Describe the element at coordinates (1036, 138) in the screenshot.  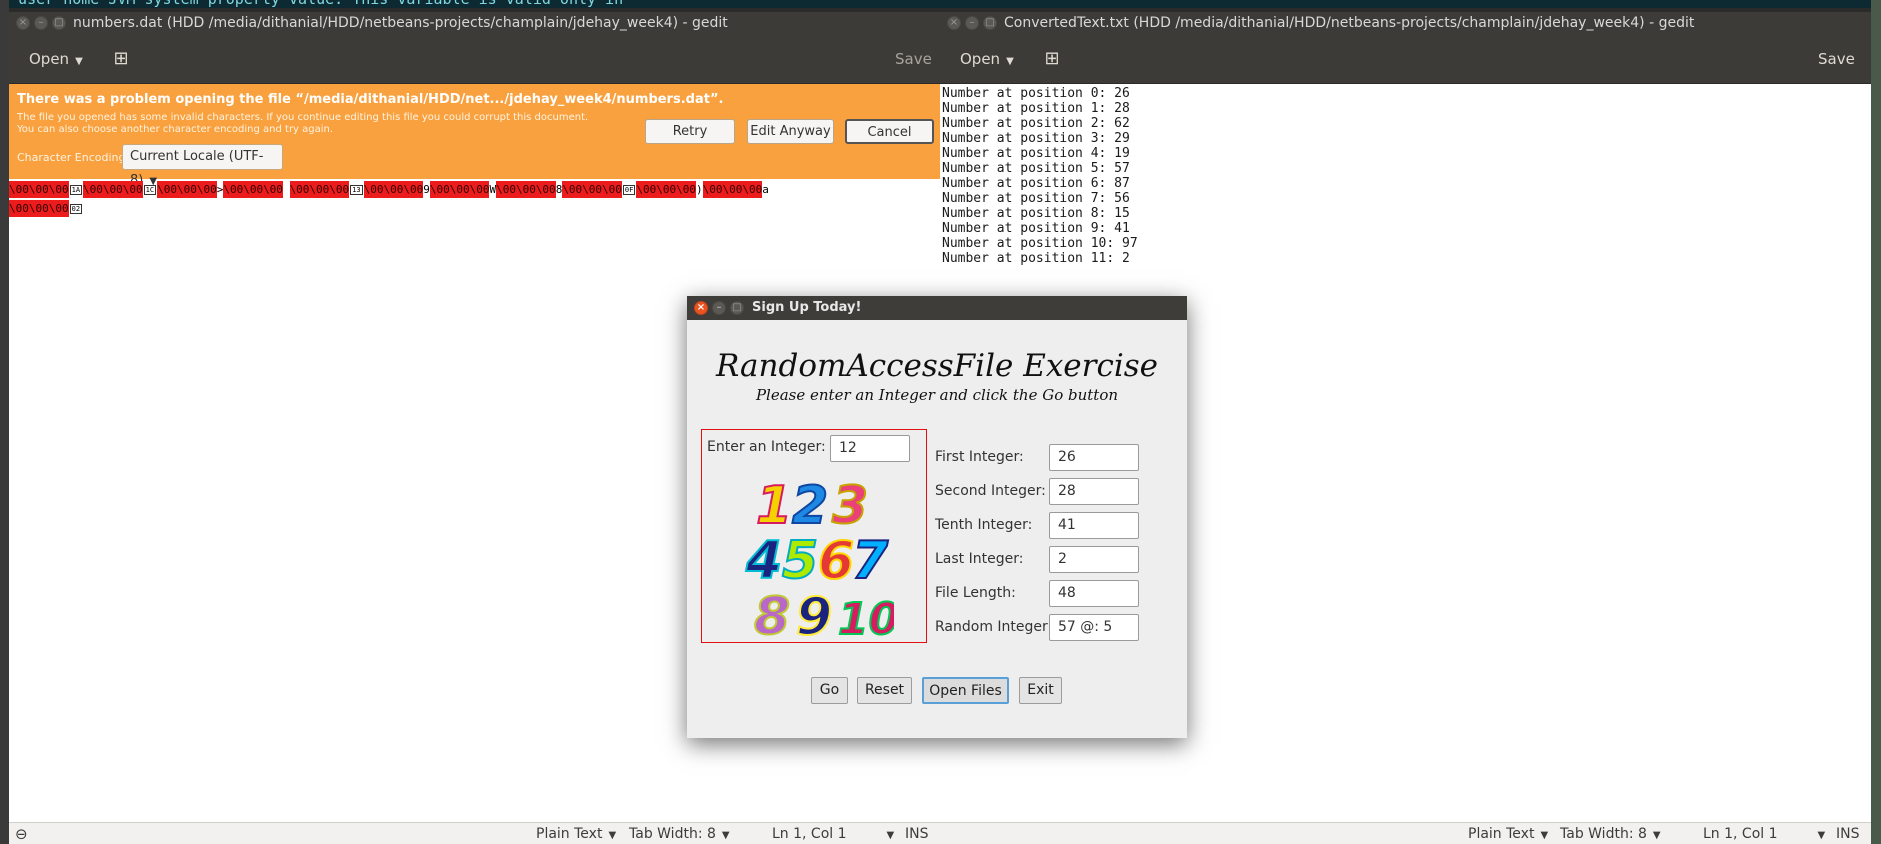
I see `text-line: Number at position 3: 29` at that location.